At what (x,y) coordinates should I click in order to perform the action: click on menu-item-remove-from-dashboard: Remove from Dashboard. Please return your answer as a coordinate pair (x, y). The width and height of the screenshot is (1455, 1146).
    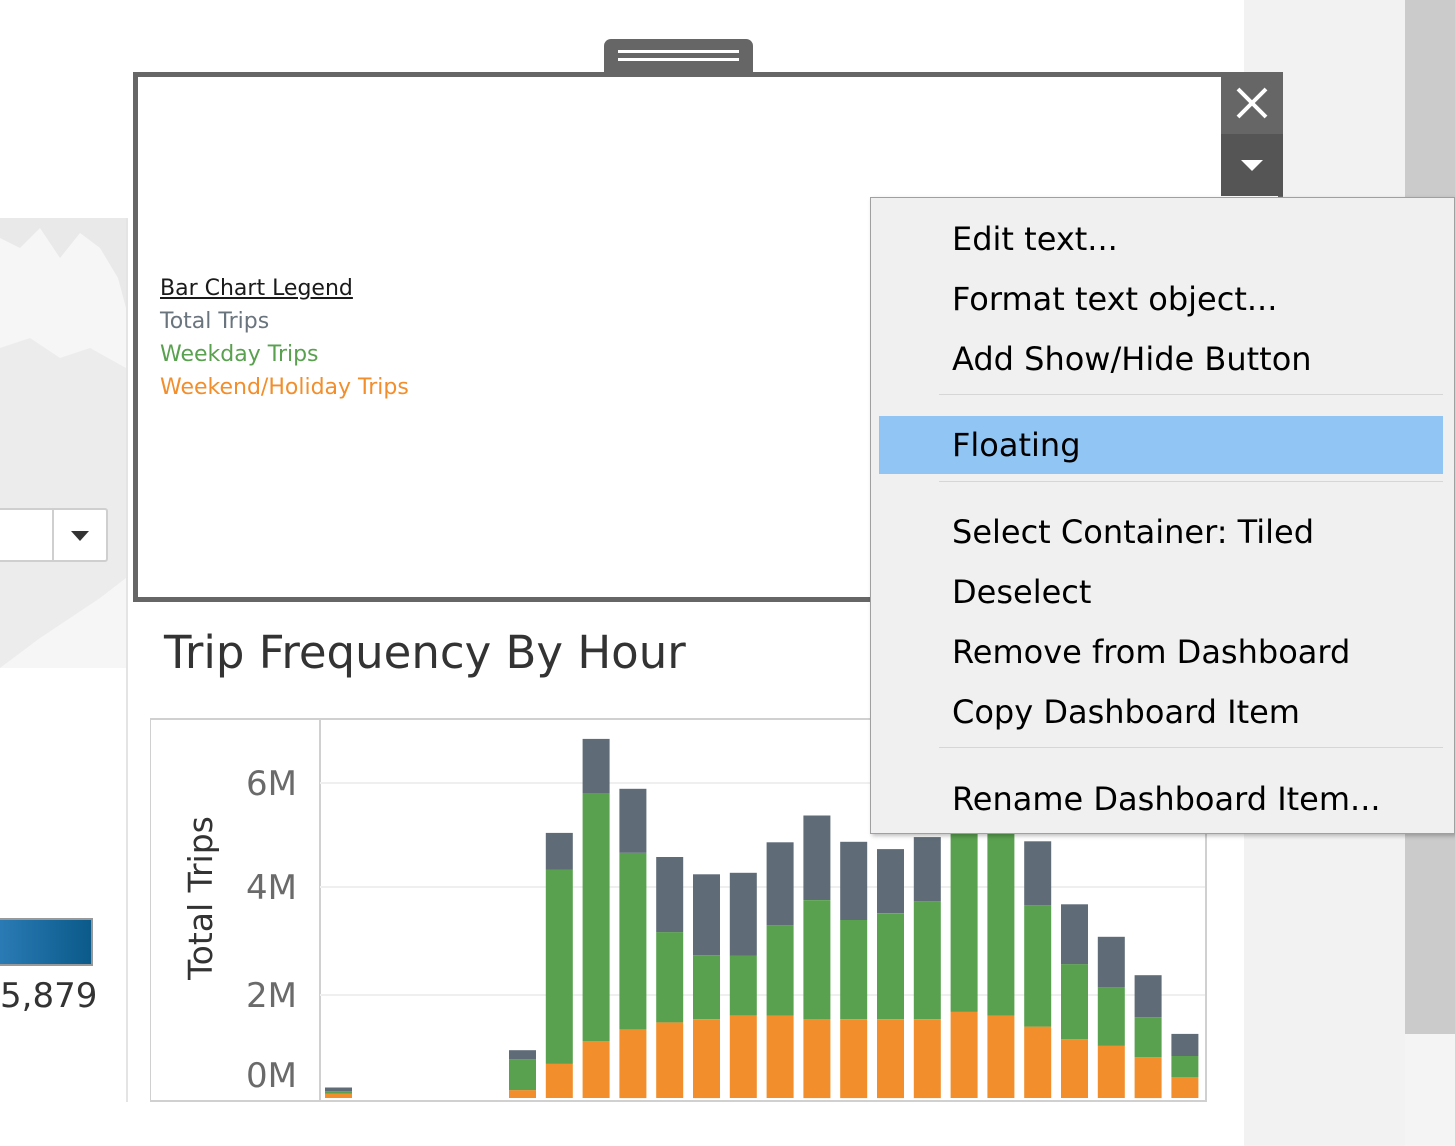
    Looking at the image, I should click on (1161, 652).